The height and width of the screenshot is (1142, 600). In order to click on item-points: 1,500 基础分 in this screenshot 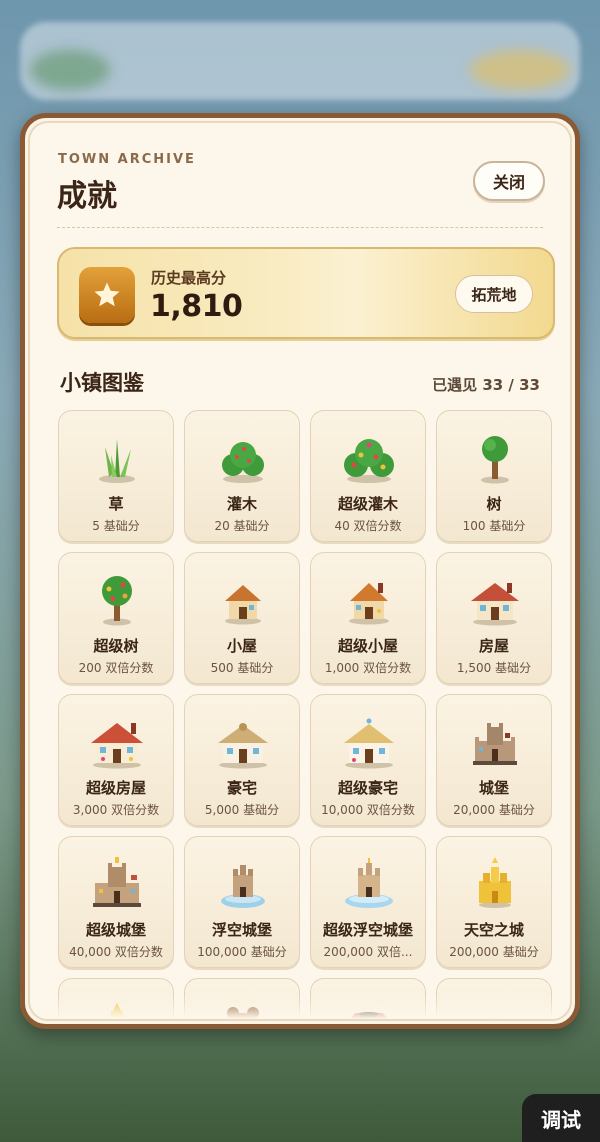, I will do `click(494, 668)`.